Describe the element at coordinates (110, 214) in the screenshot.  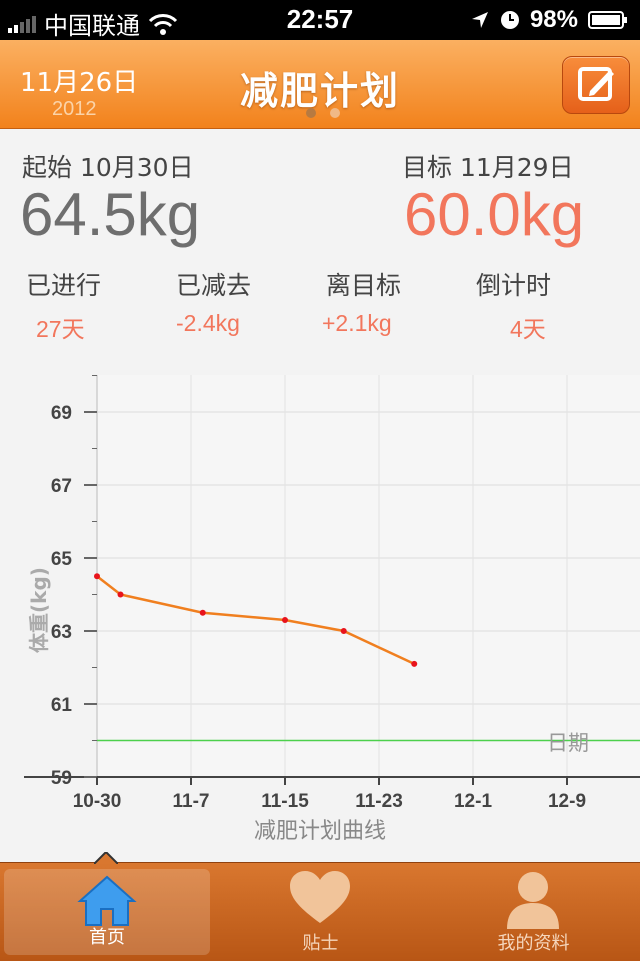
I see `start-weight: 64.5kg` at that location.